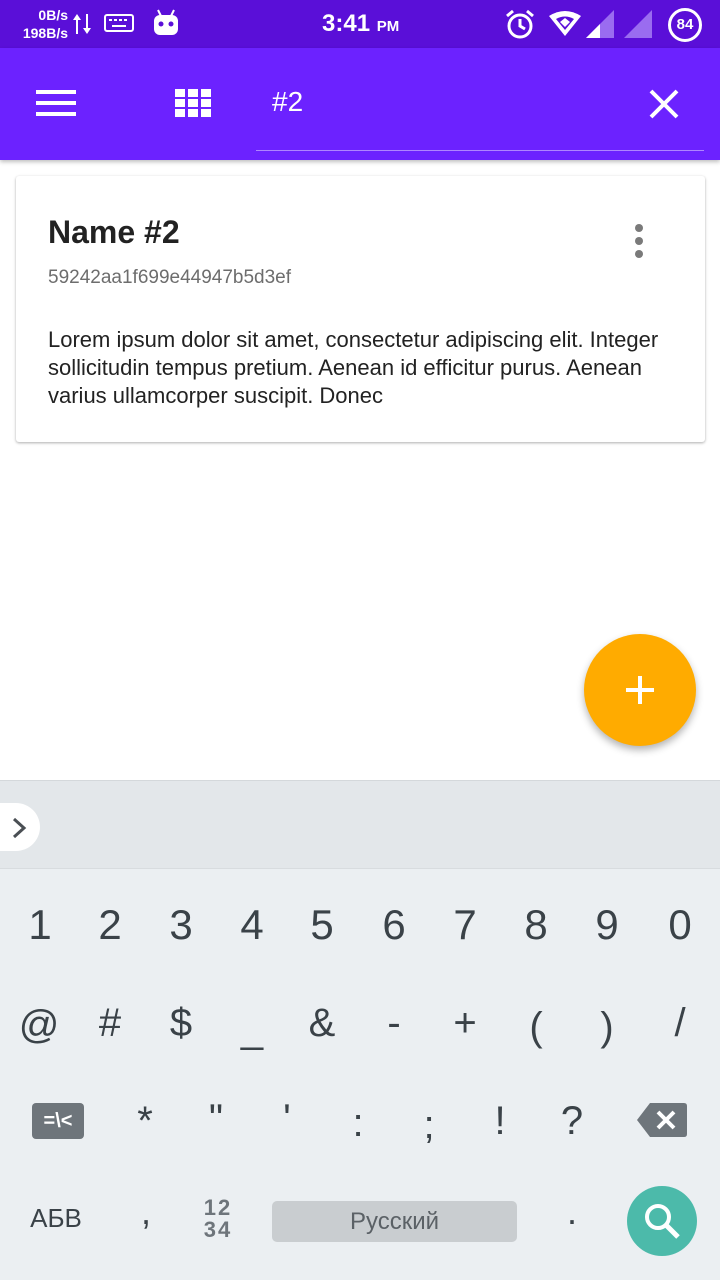 The width and height of the screenshot is (720, 1280). Describe the element at coordinates (536, 925) in the screenshot. I see `key-8: 8` at that location.